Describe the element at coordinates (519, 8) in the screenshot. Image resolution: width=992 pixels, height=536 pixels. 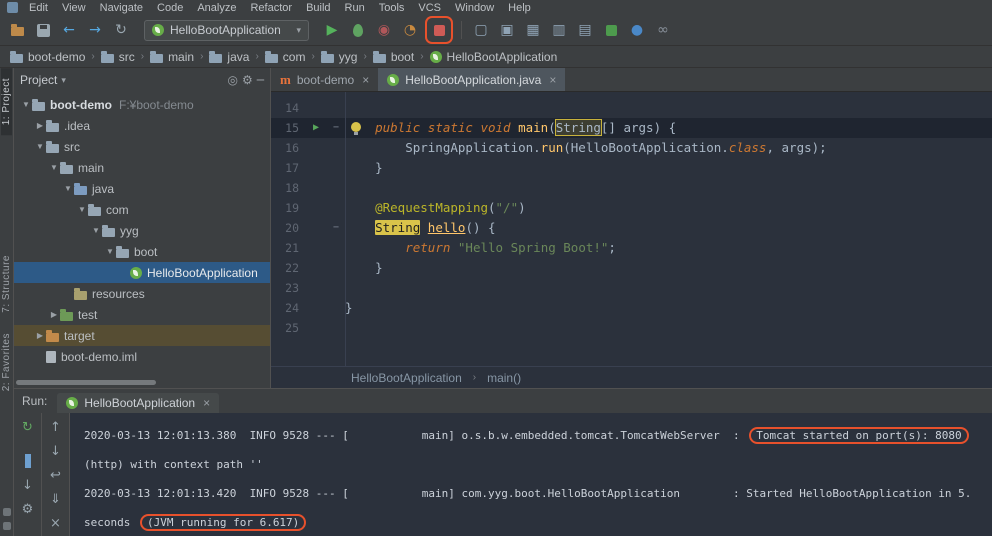
I see `menu-help: Help` at that location.